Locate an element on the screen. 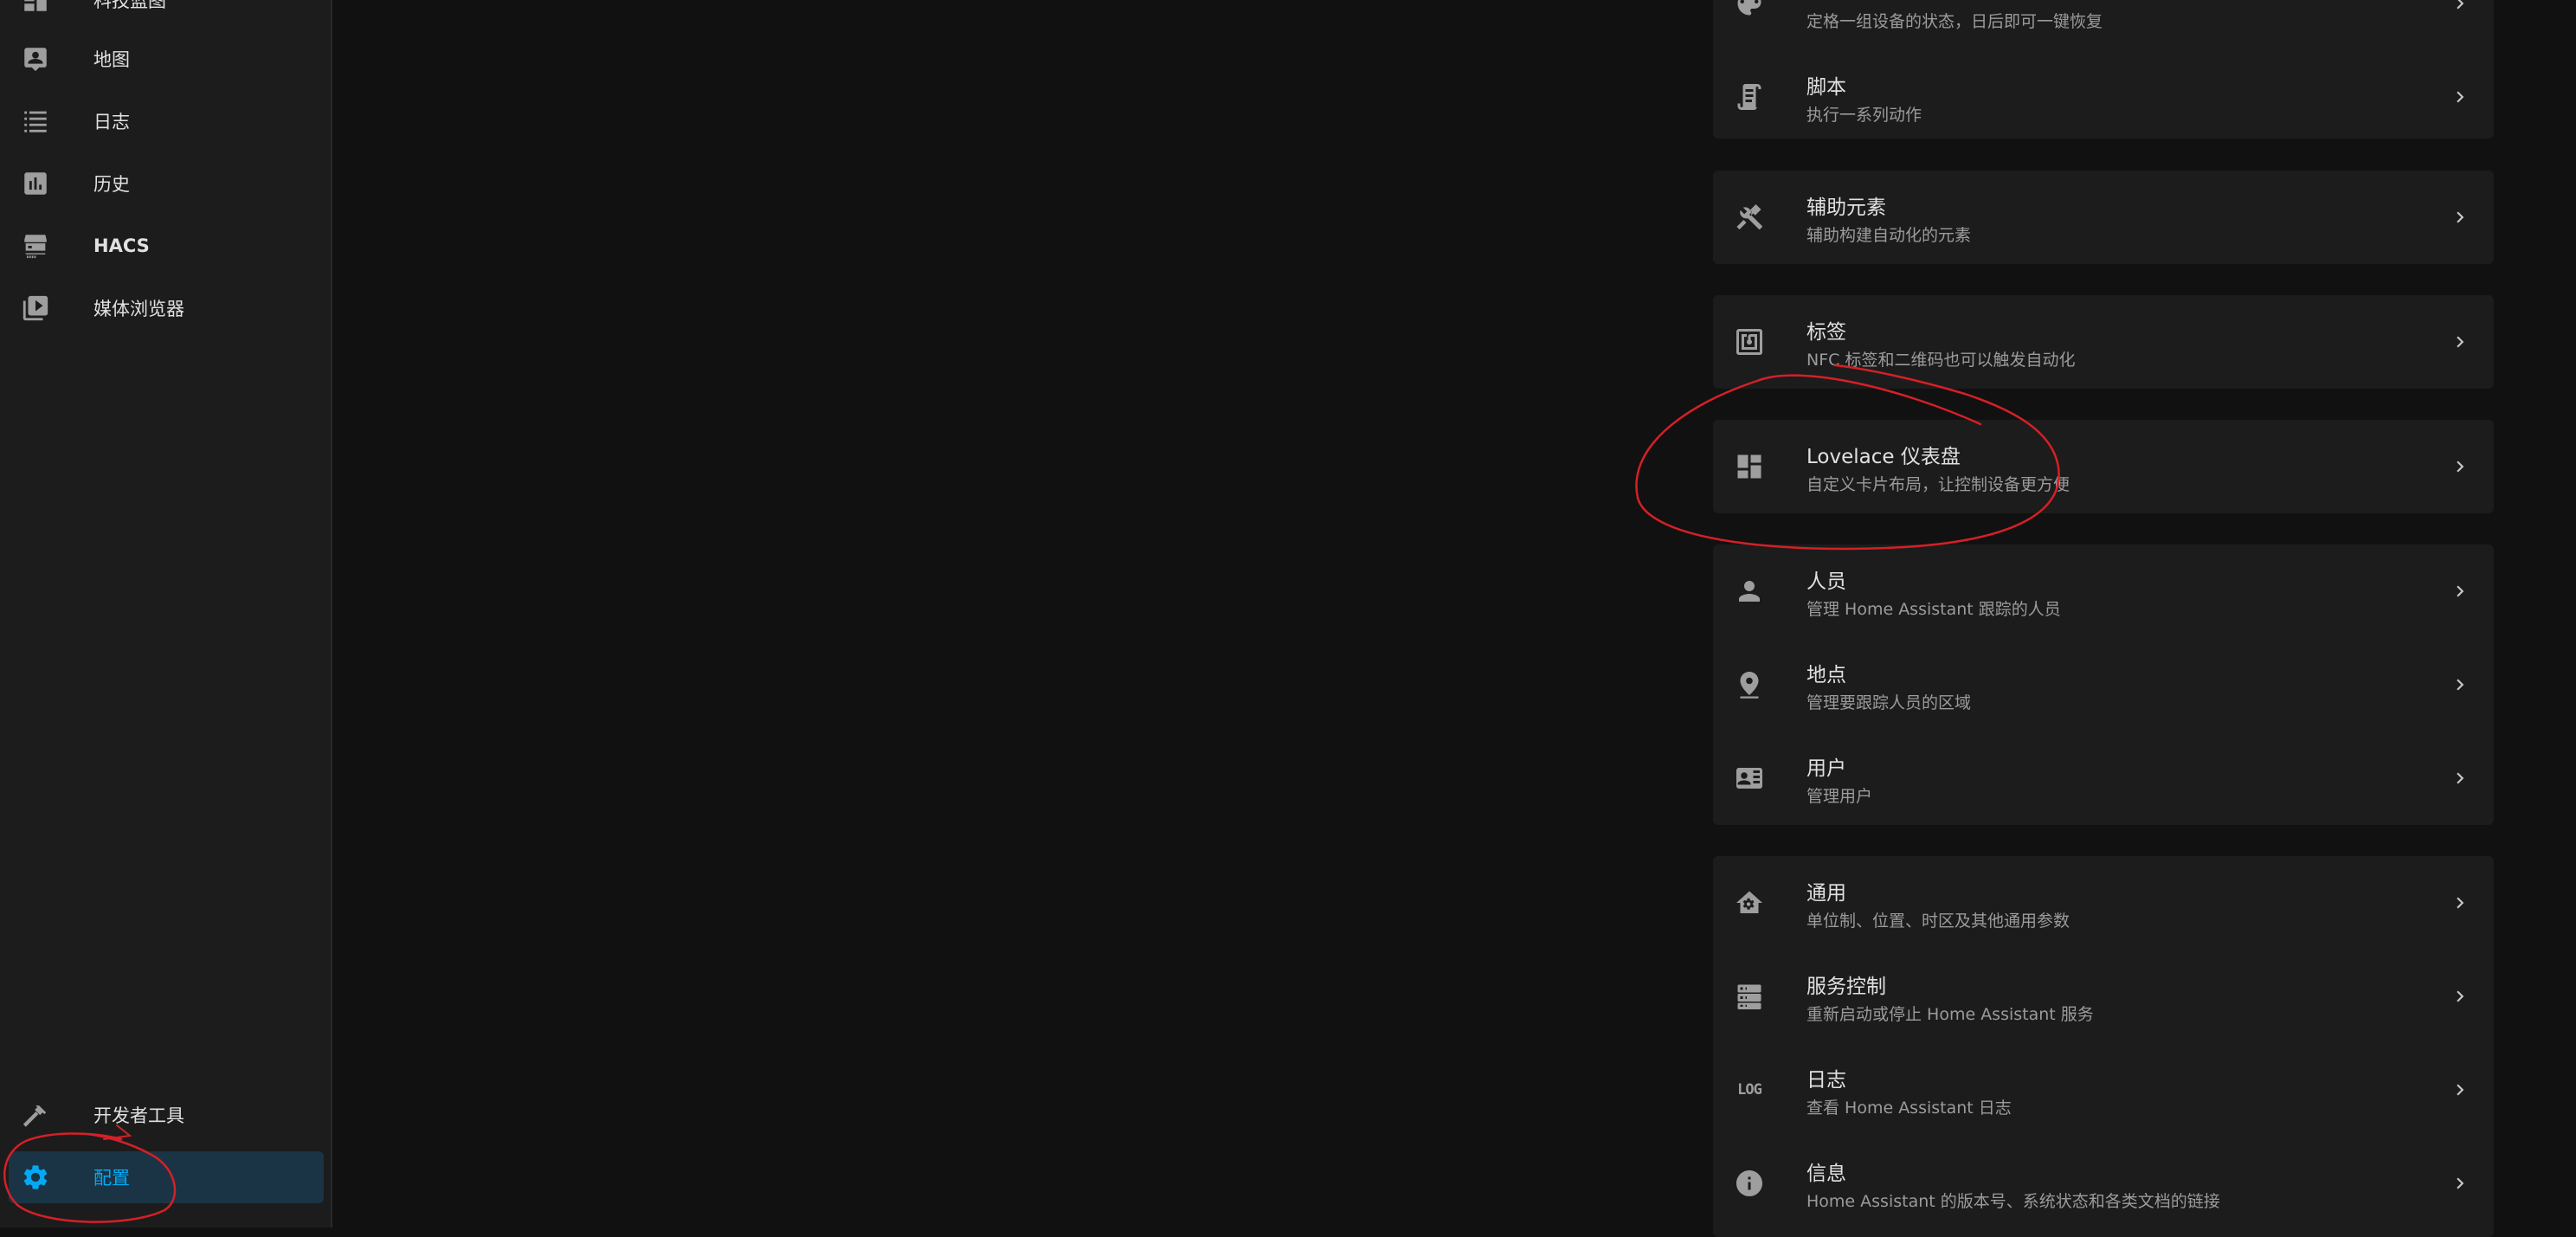  config-row-server-control: 服务控制 重新启动或停止 Home Assistant 服务 is located at coordinates (2103, 996).